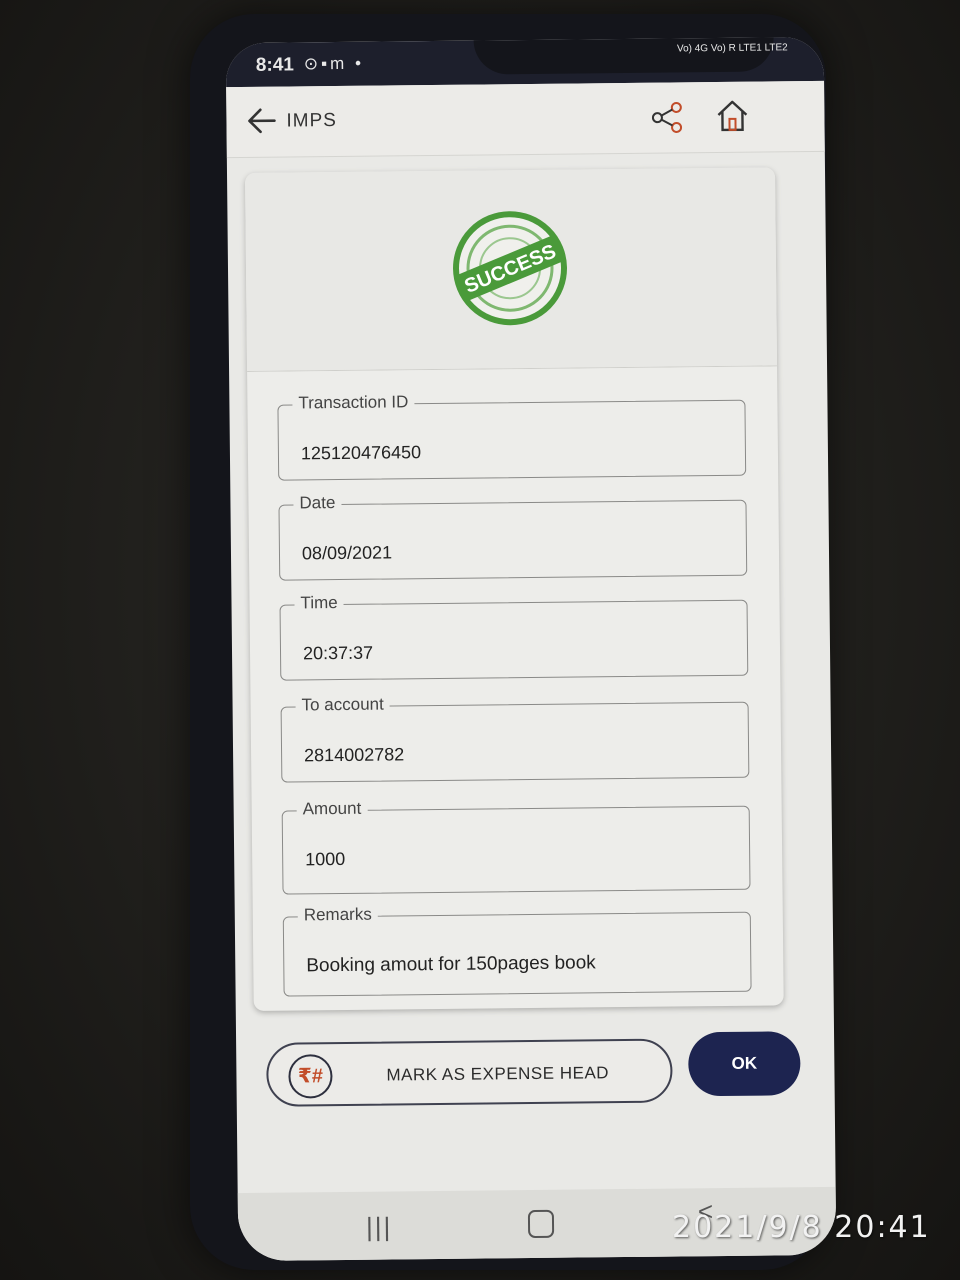 Image resolution: width=960 pixels, height=1280 pixels. What do you see at coordinates (337, 915) in the screenshot?
I see `field-label: Remarks` at bounding box center [337, 915].